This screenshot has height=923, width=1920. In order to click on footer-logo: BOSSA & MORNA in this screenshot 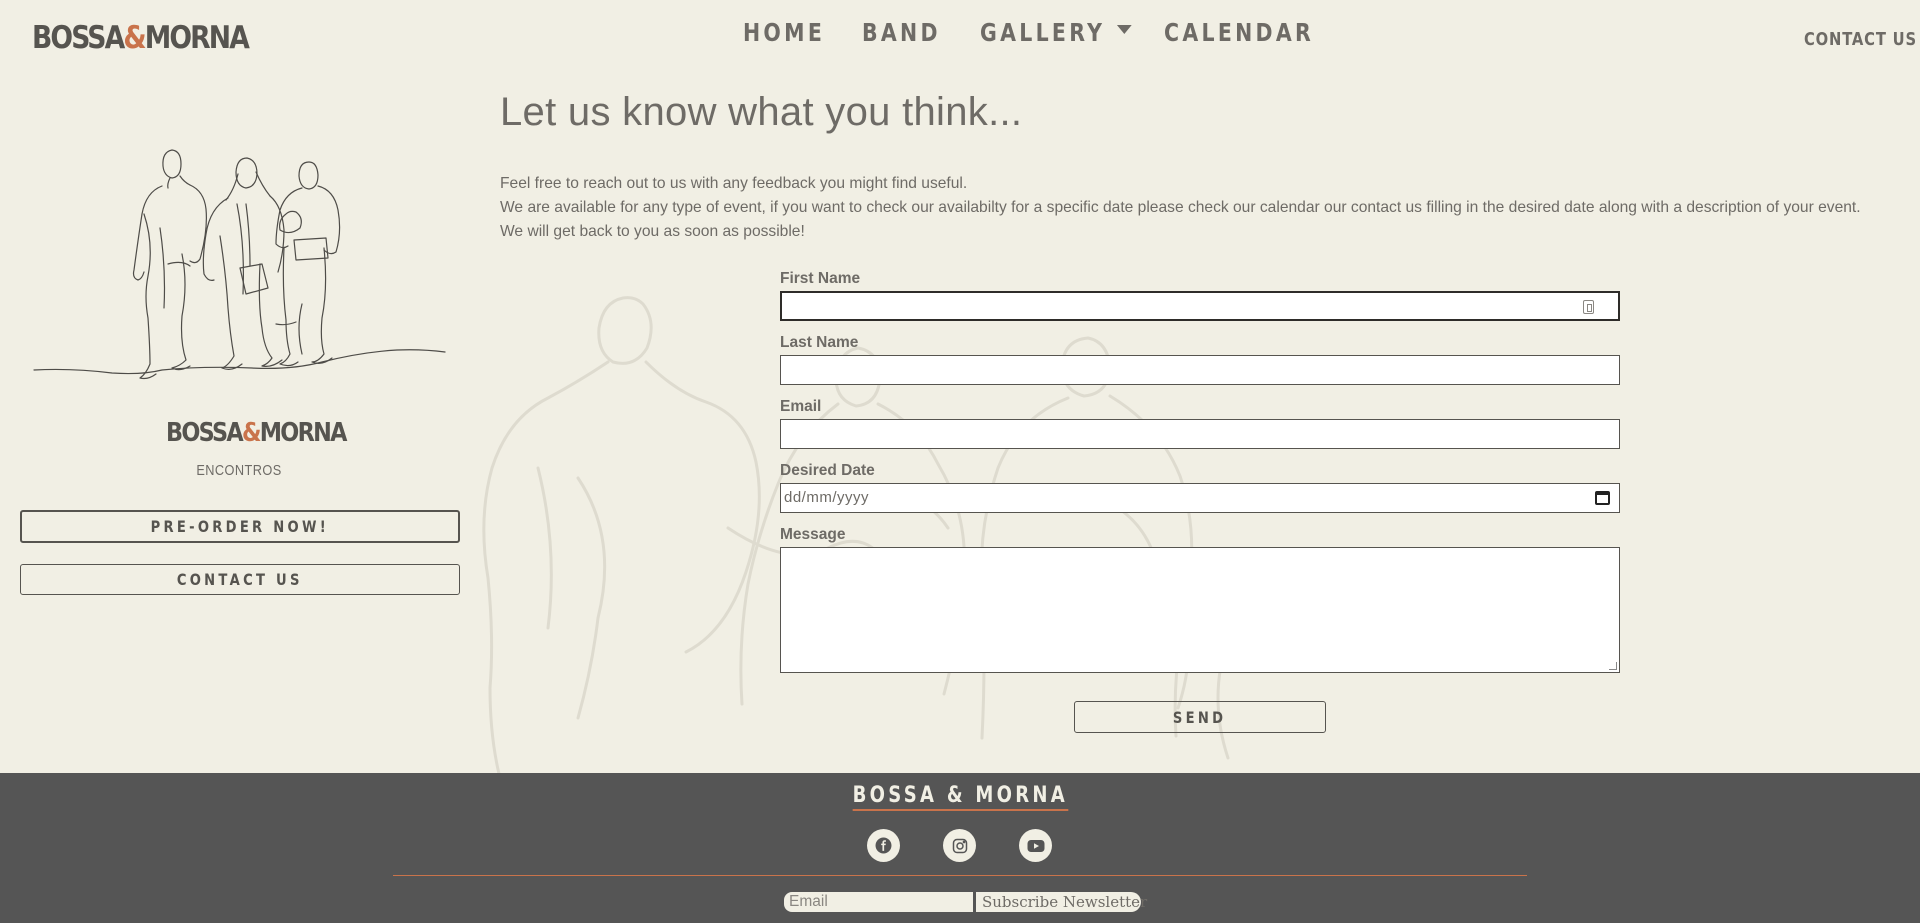, I will do `click(960, 797)`.